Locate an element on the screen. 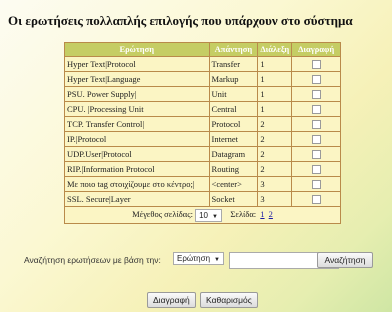  answer-cell: Transfer is located at coordinates (233, 64).